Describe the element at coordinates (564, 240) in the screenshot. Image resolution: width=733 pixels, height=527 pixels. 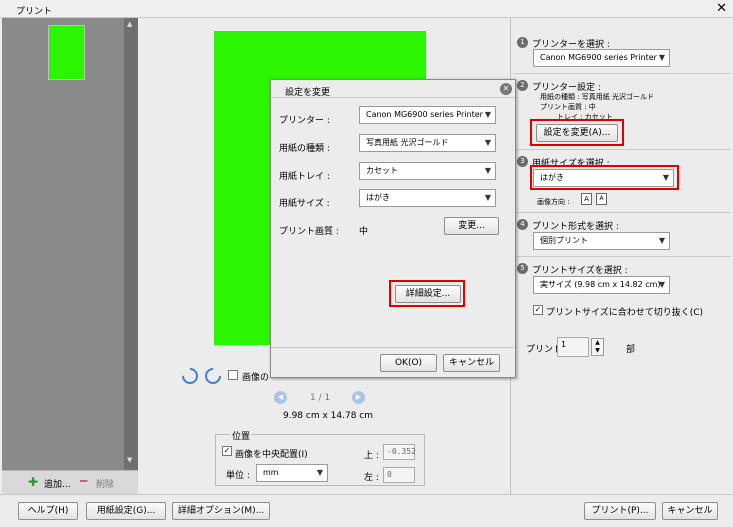
I see `print-format-select-value: 個別プリント` at that location.